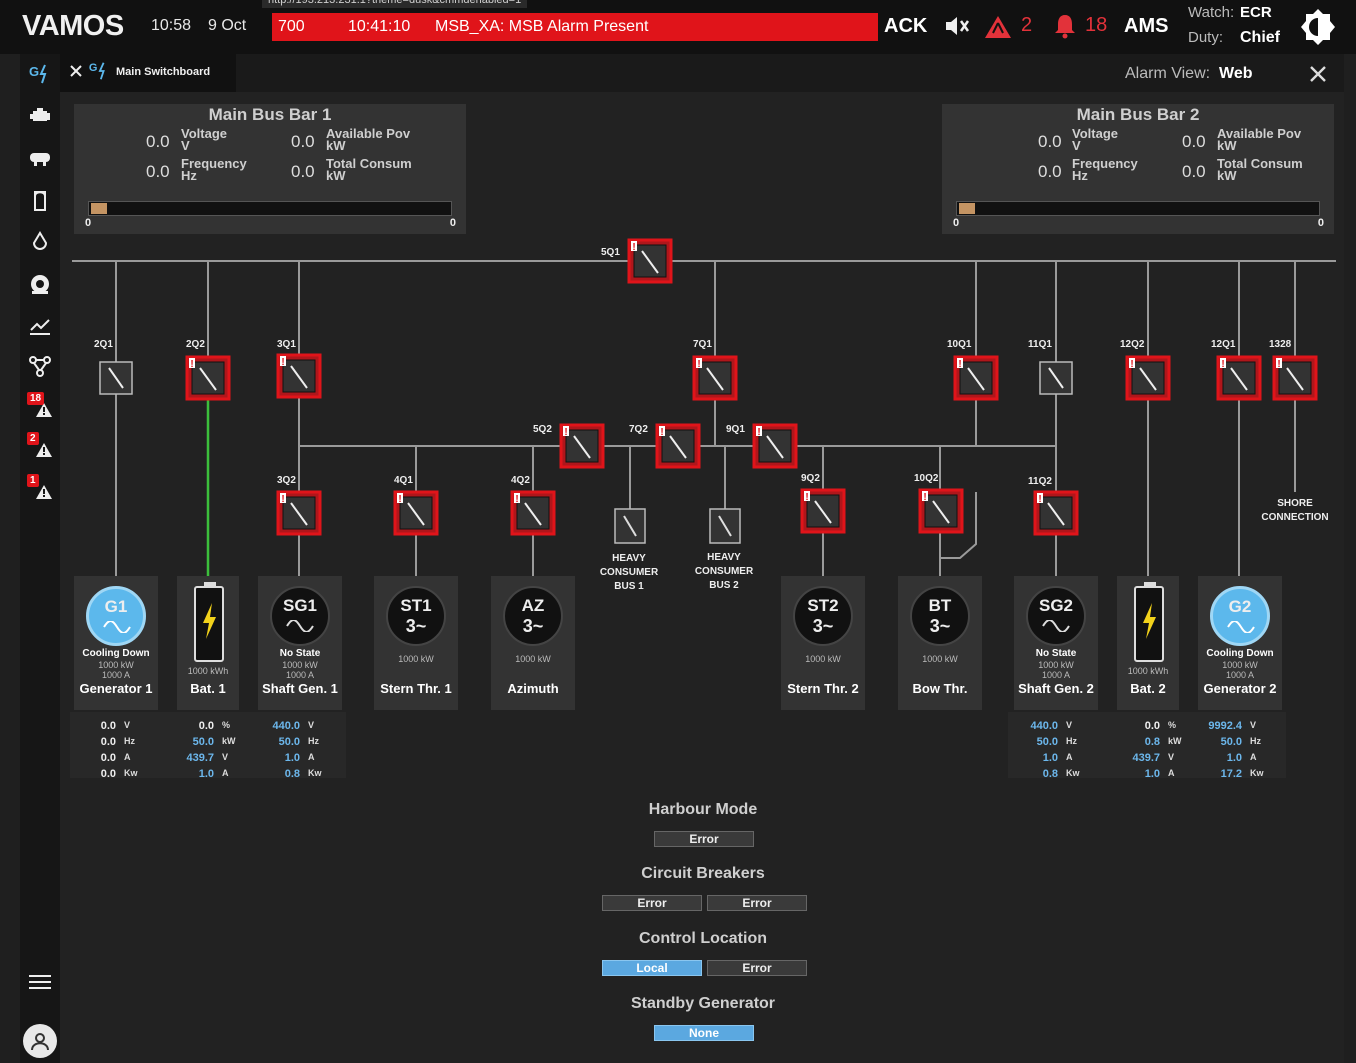 This screenshot has height=1063, width=1356. Describe the element at coordinates (652, 968) in the screenshot. I see `control-location-local-button: Local` at that location.